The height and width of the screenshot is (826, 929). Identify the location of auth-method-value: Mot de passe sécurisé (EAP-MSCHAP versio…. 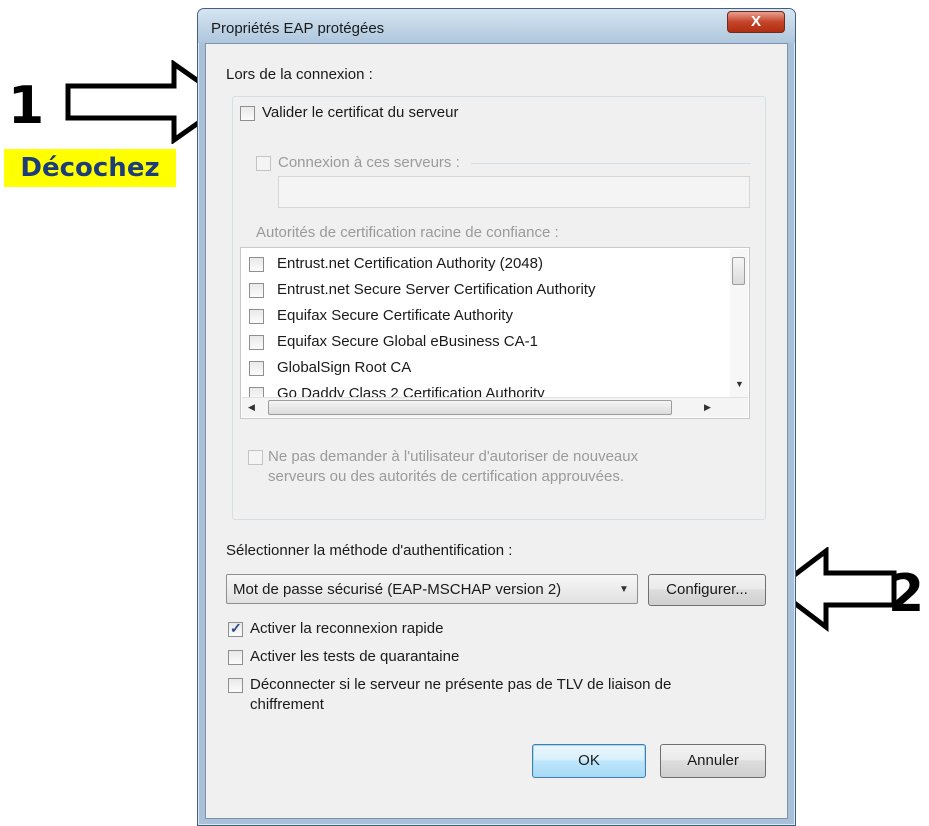
(397, 589).